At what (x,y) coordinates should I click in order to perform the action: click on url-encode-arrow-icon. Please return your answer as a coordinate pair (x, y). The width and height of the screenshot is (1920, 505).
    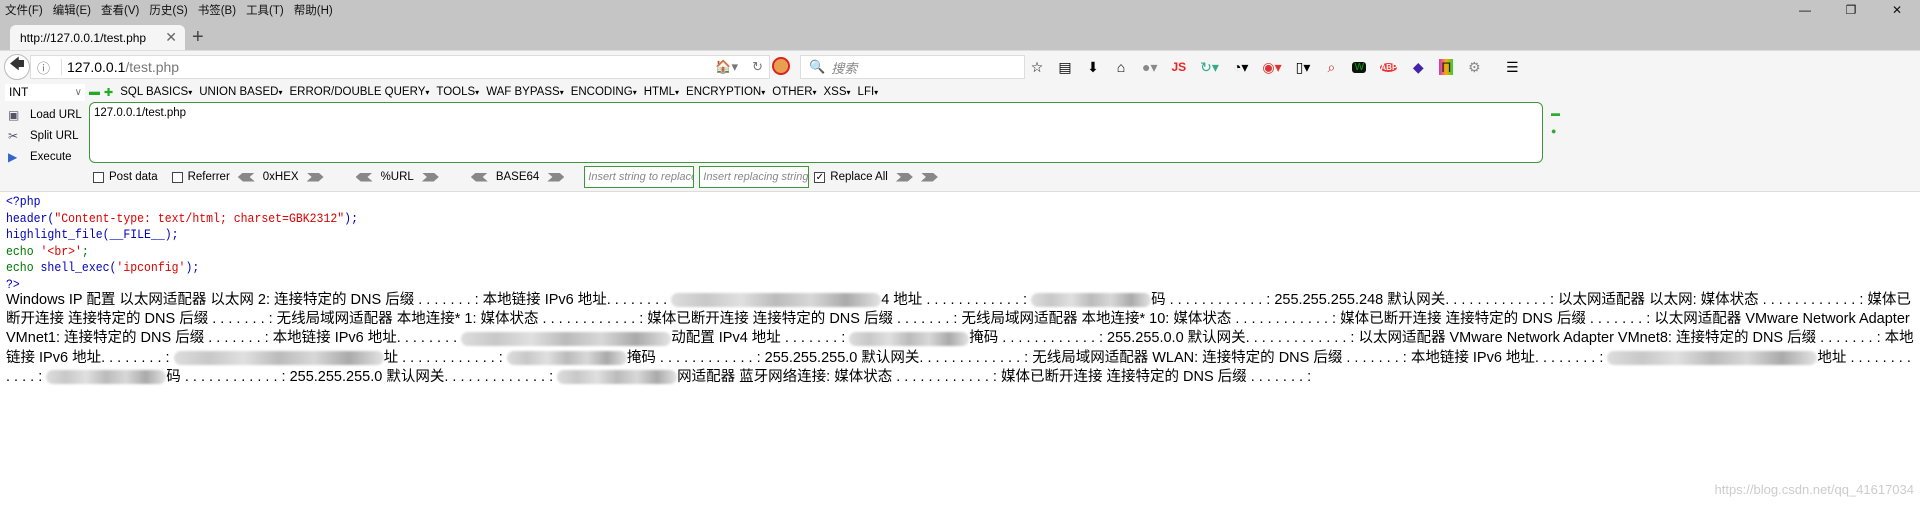
    Looking at the image, I should click on (430, 177).